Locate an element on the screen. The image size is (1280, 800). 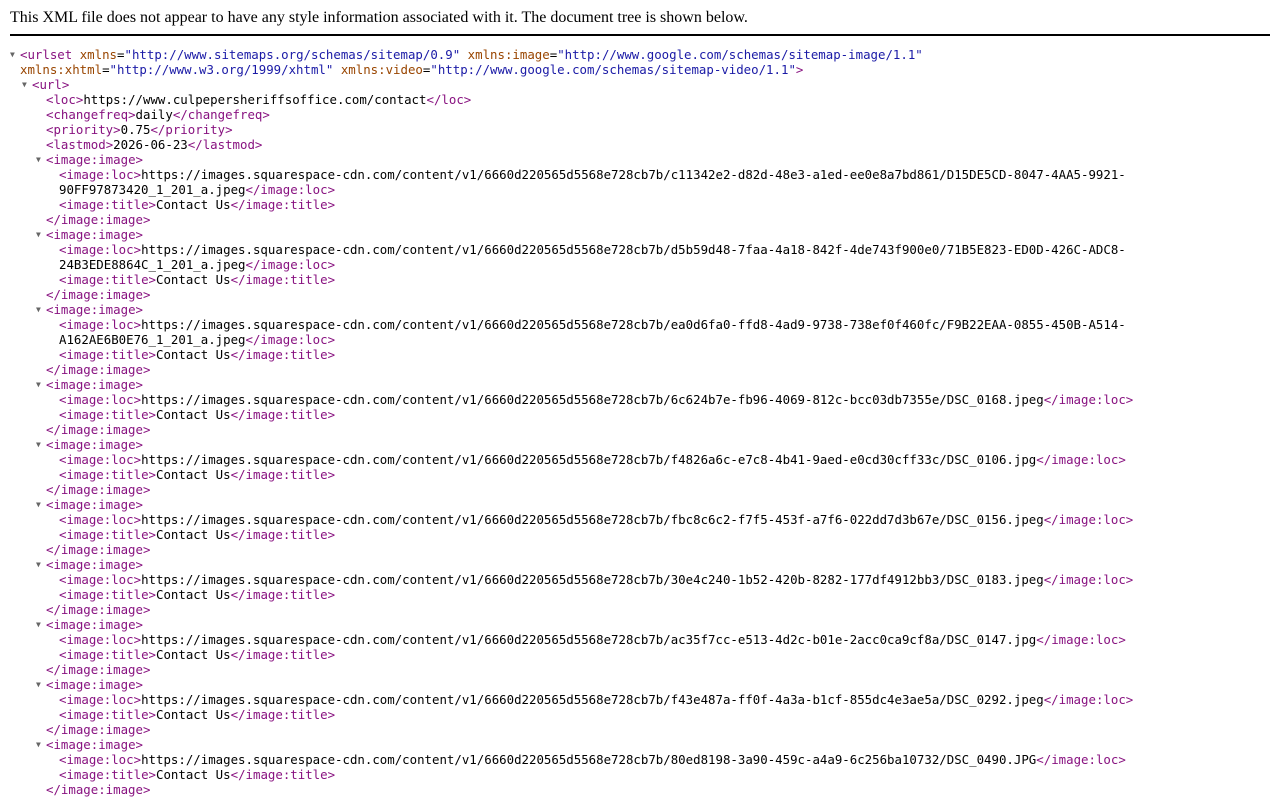
changefreq-line: <changefreq>daily</changefreq> is located at coordinates (158, 114).